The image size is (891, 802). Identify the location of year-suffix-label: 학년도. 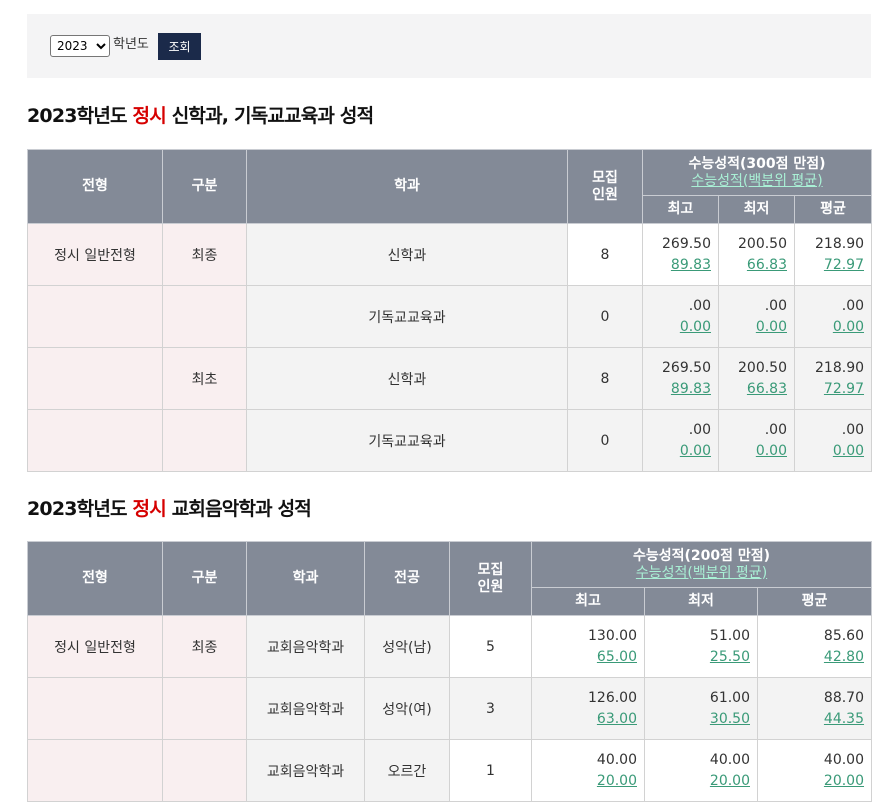
(131, 44).